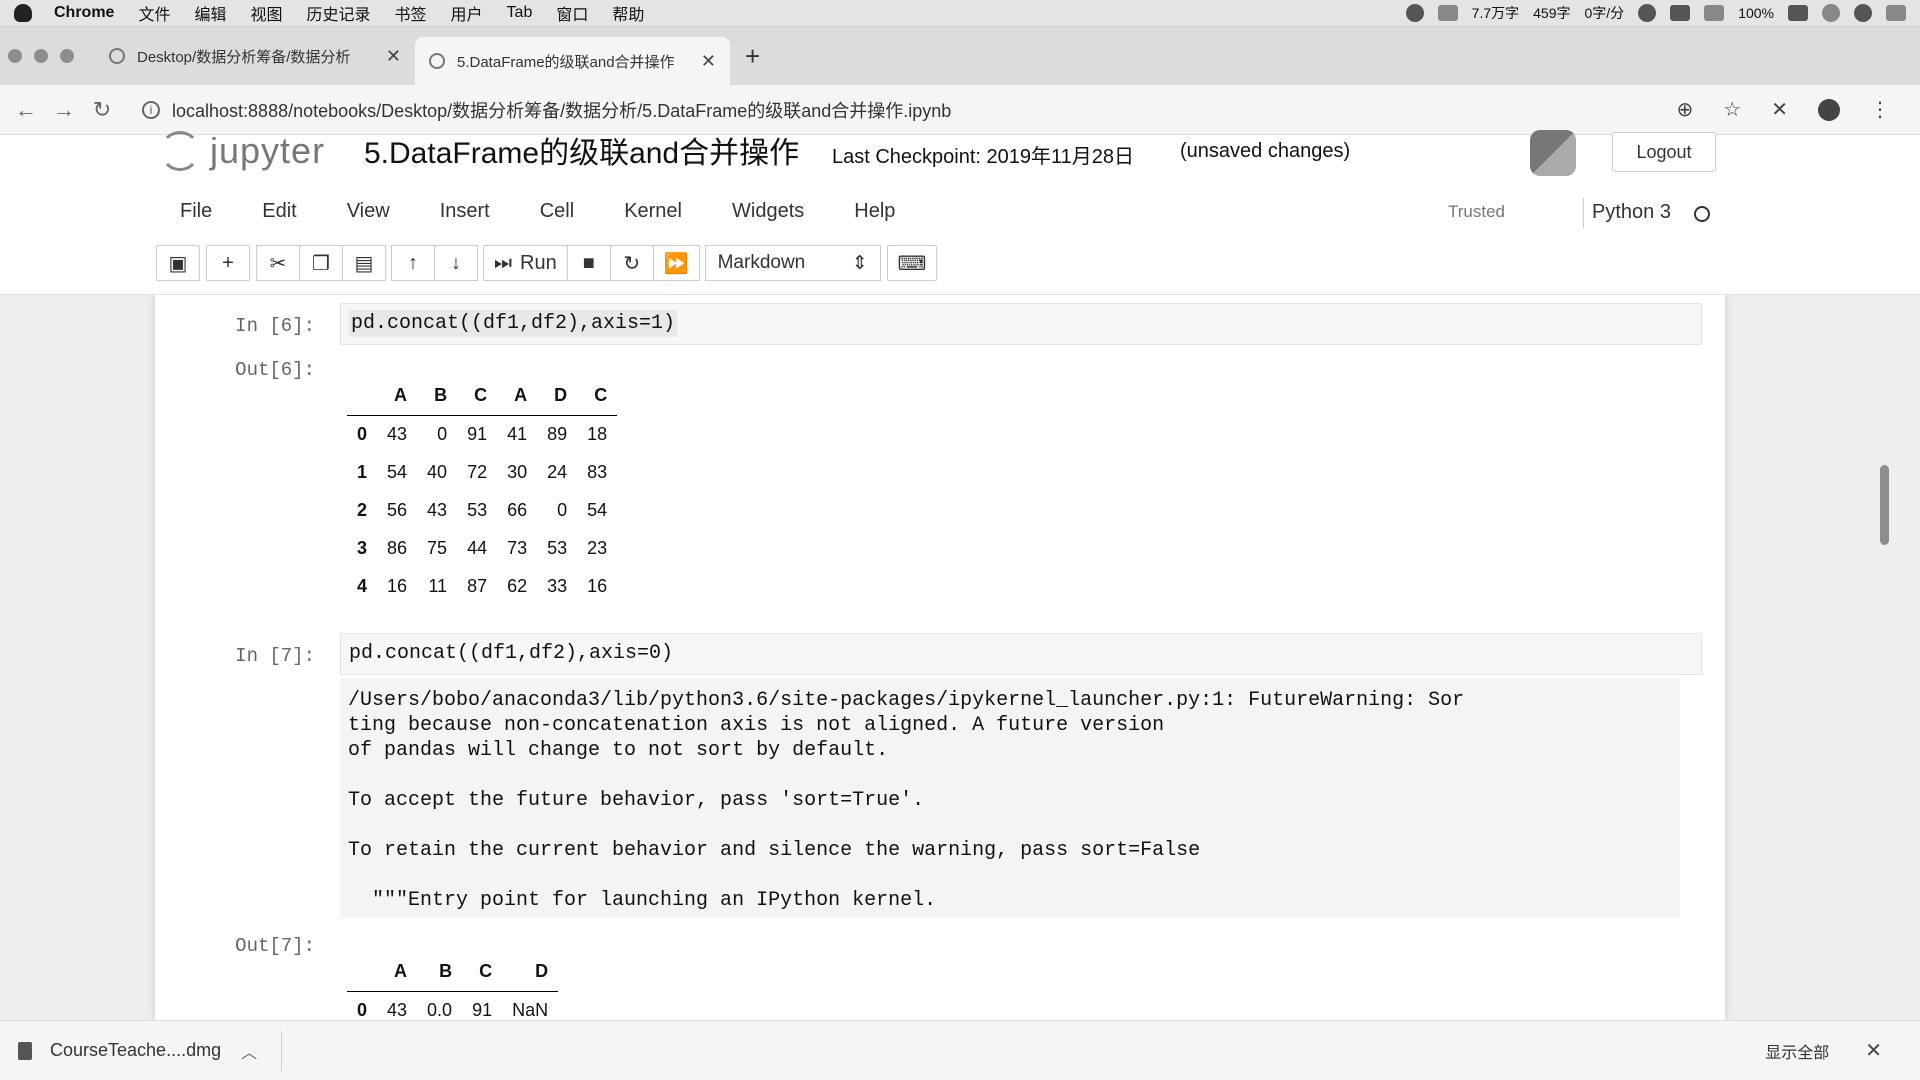 Image resolution: width=1920 pixels, height=1080 pixels. Describe the element at coordinates (411, 13) in the screenshot. I see `menubar-item-bookmarks: 书签` at that location.